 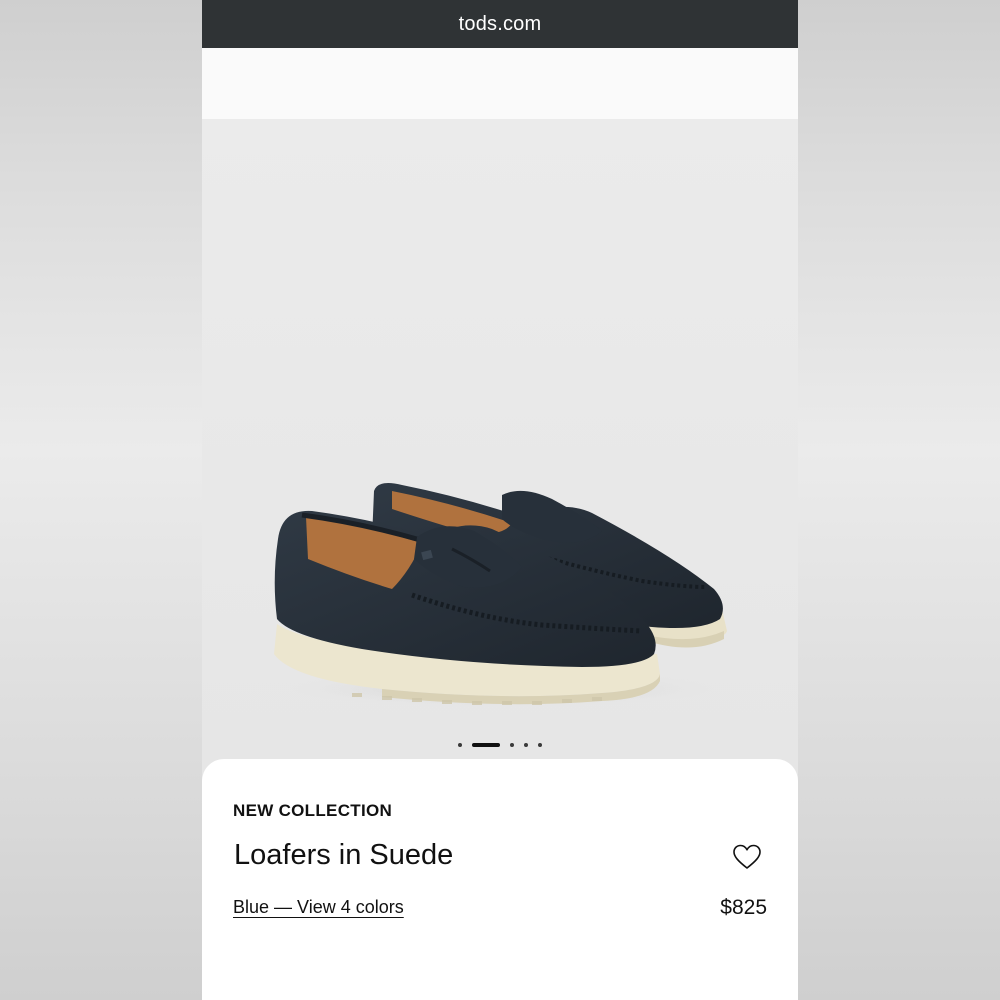 What do you see at coordinates (318, 907) in the screenshot?
I see `view-colors-link: Blue — View 4 colors` at bounding box center [318, 907].